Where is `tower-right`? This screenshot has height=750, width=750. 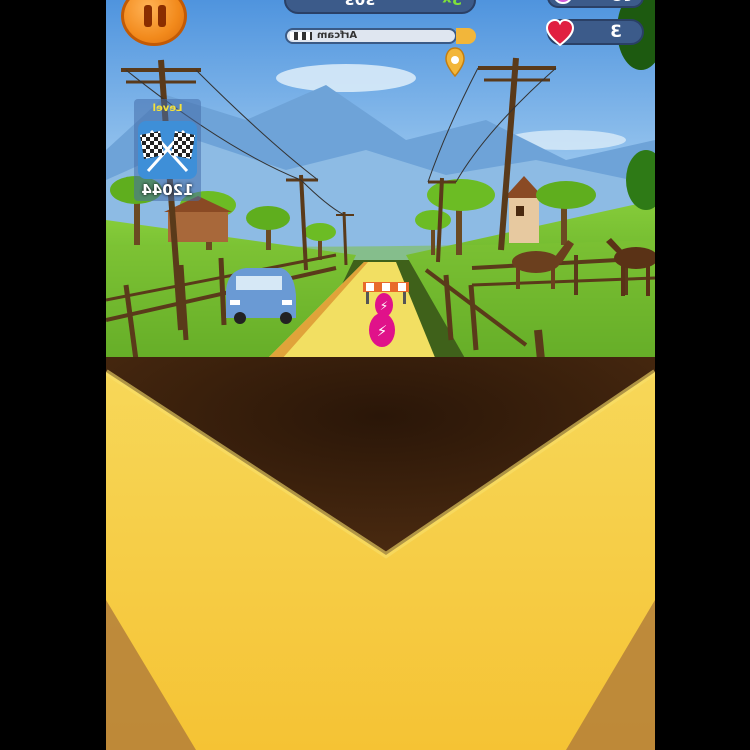 tower-right is located at coordinates (524, 219).